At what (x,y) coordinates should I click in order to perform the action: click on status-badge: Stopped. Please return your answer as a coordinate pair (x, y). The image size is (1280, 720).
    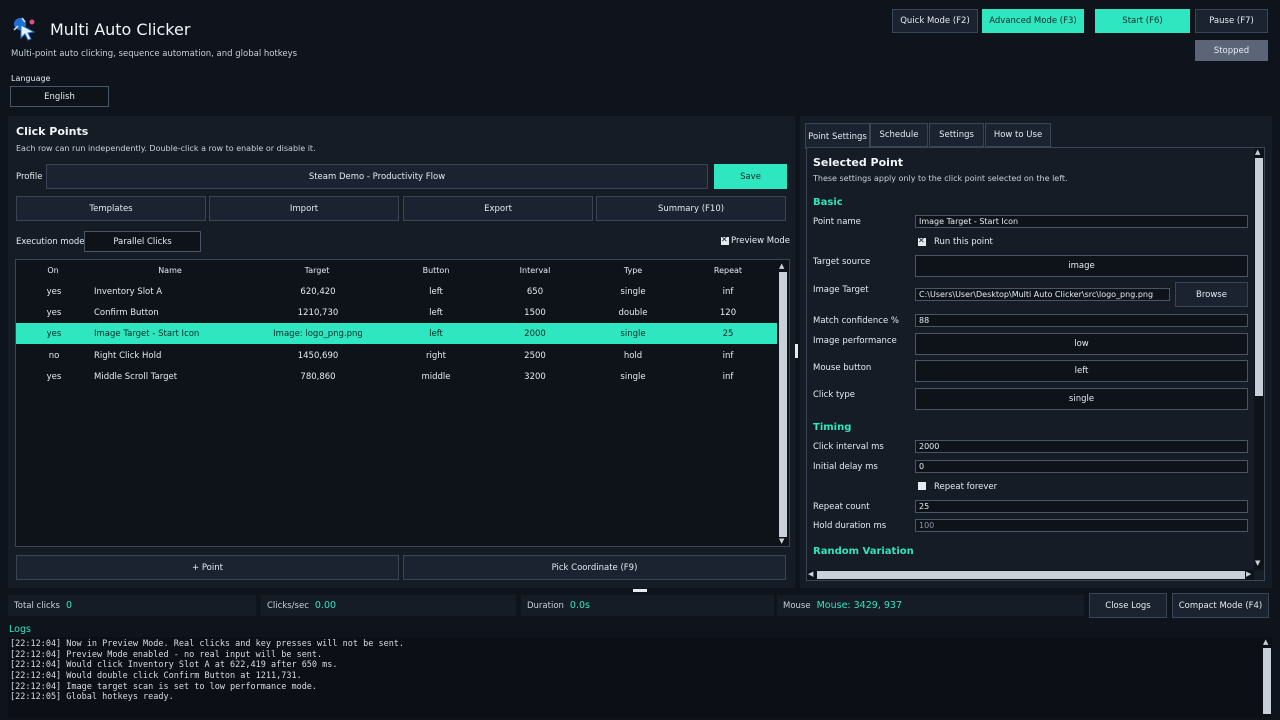
    Looking at the image, I should click on (1231, 50).